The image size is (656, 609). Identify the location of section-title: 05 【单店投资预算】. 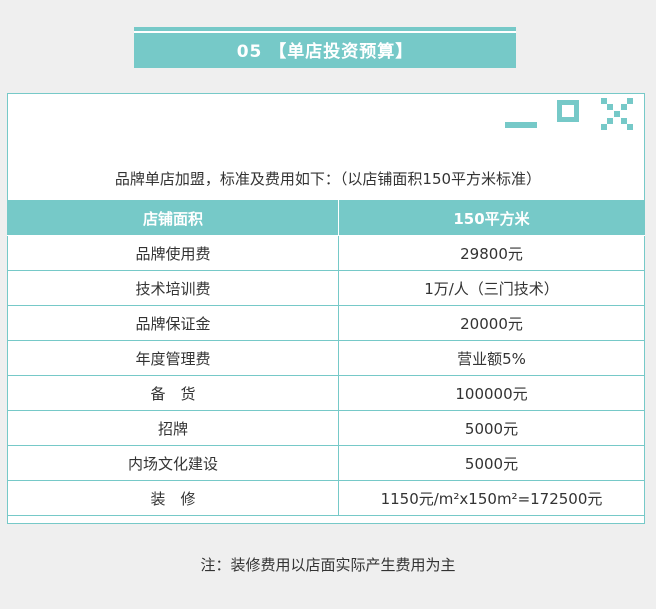
(325, 52).